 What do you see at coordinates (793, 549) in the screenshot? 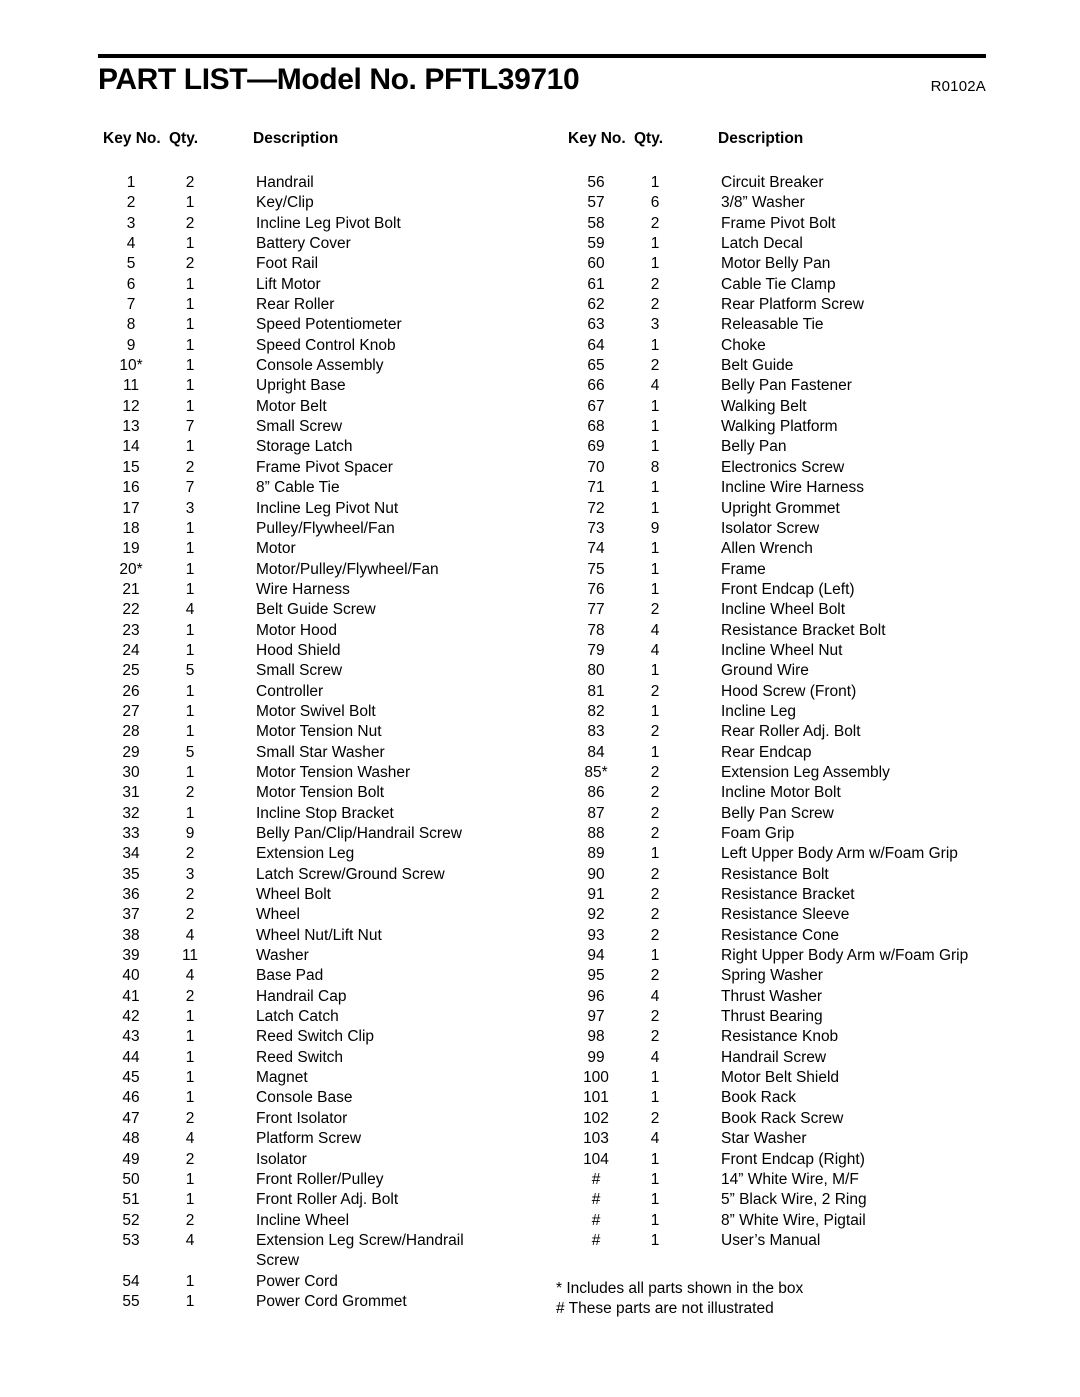
I see `table-row: 74 1 Allen Wrench` at bounding box center [793, 549].